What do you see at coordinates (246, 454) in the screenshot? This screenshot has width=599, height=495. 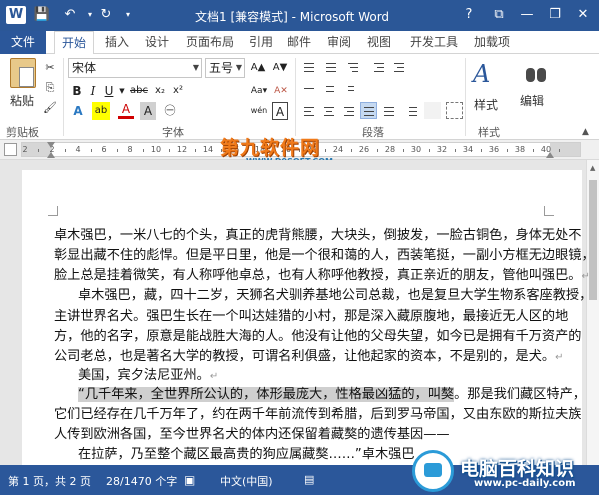 I see `text-line: 在拉萨，乃至整个藏区最高贵的狗应属藏獒……”卓木强巴` at bounding box center [246, 454].